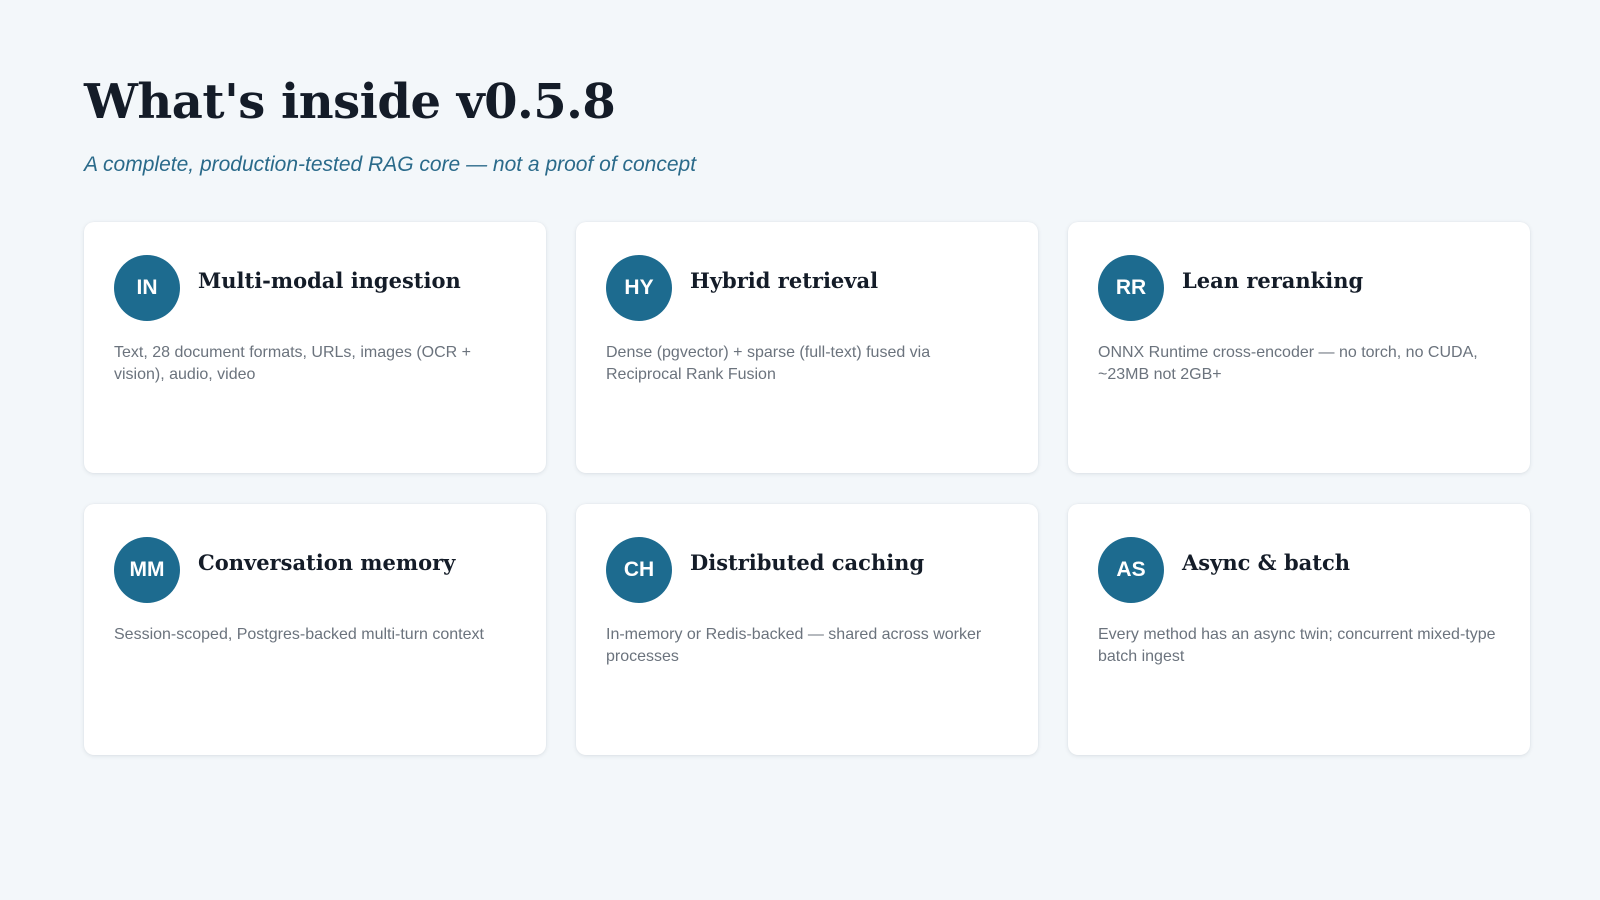  What do you see at coordinates (329, 280) in the screenshot?
I see `feature-title: Multi-modal ingestion` at bounding box center [329, 280].